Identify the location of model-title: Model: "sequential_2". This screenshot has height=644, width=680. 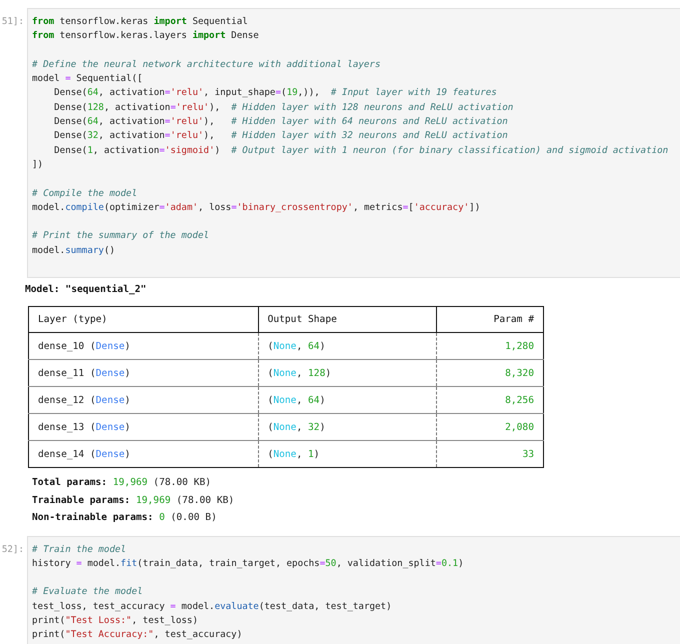
(86, 290).